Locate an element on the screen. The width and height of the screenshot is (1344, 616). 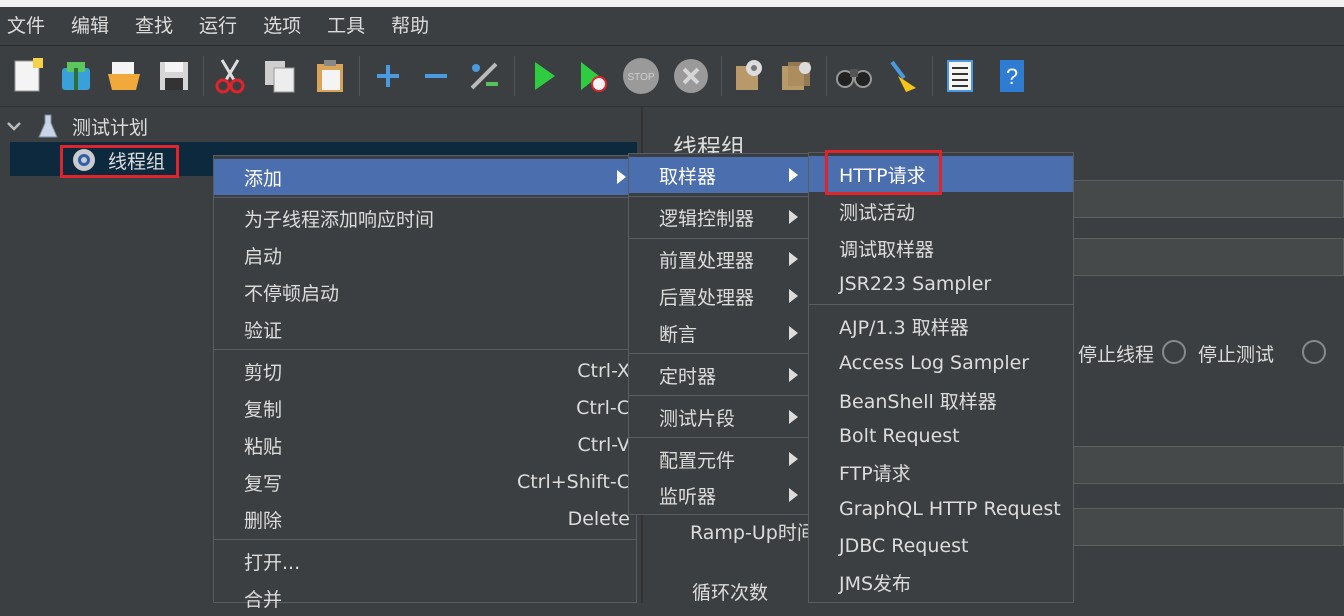
submenu-item-pre-processor: 前置处理器 is located at coordinates (718, 259).